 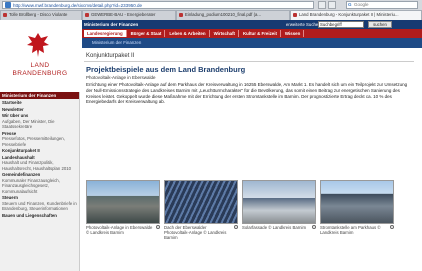 What do you see at coordinates (201, 202) in the screenshot?
I see `photo-solar-roof` at bounding box center [201, 202].